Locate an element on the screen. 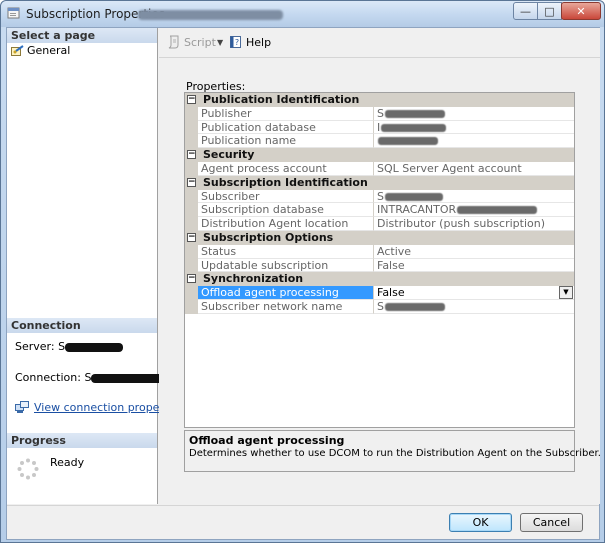  close-button: ✕ is located at coordinates (581, 11).